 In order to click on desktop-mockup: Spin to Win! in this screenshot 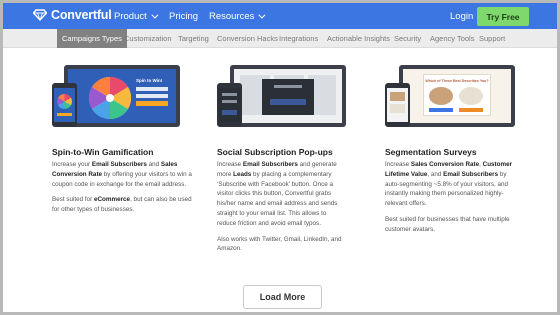, I will do `click(122, 96)`.